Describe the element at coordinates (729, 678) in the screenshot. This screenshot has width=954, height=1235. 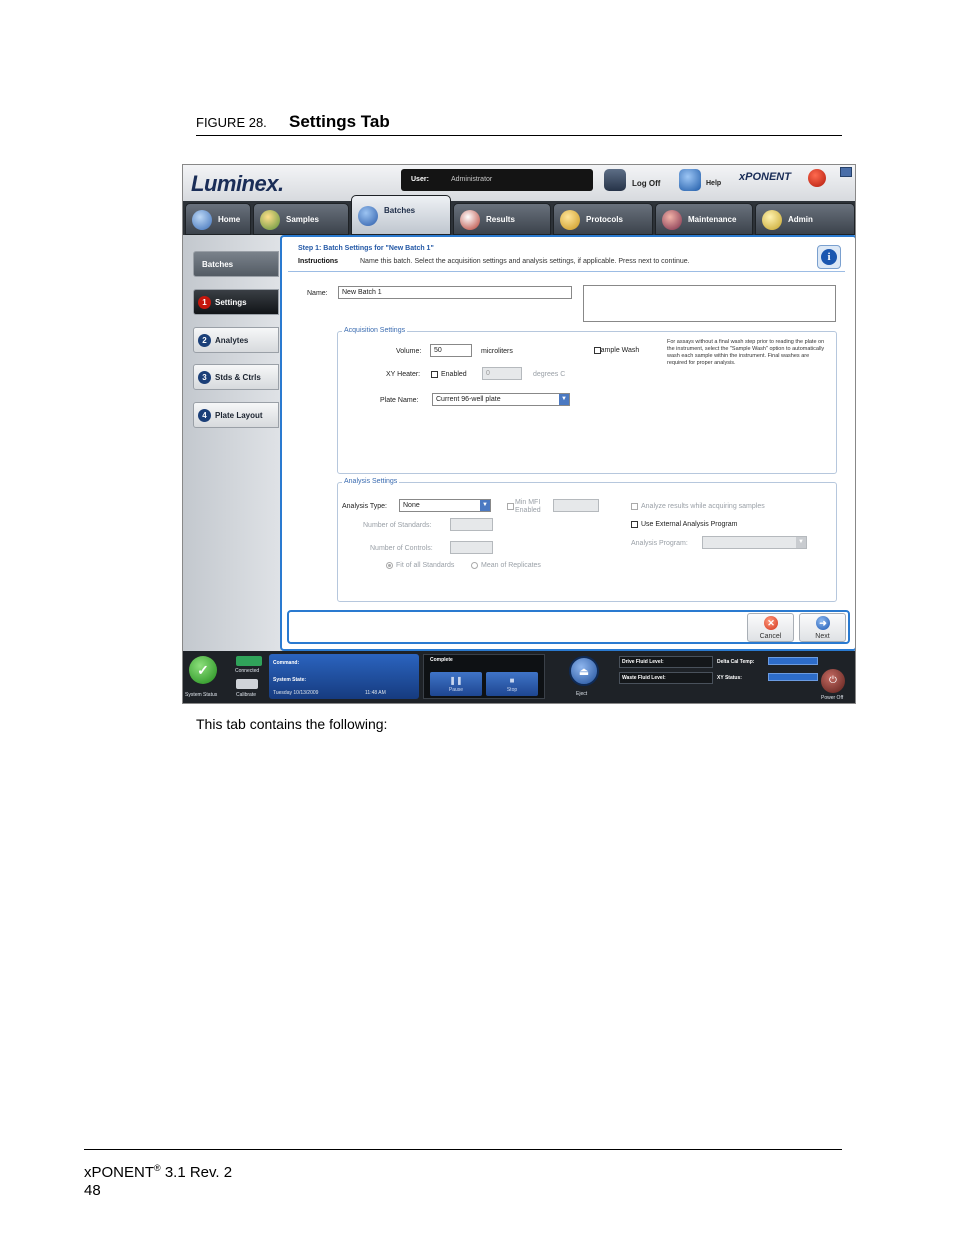
I see `xy-status-label: XY Status:` at that location.